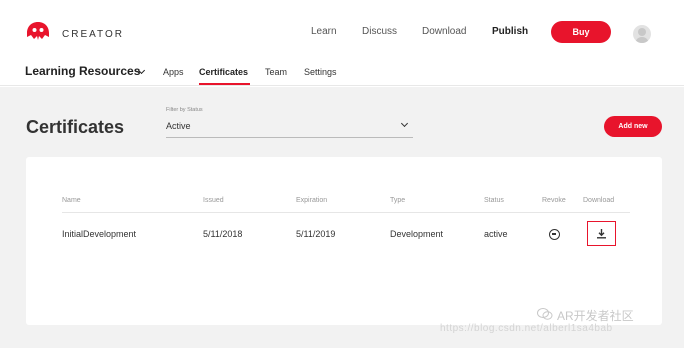 This screenshot has height=348, width=684. What do you see at coordinates (379, 31) in the screenshot?
I see `nav-discuss: Discuss` at bounding box center [379, 31].